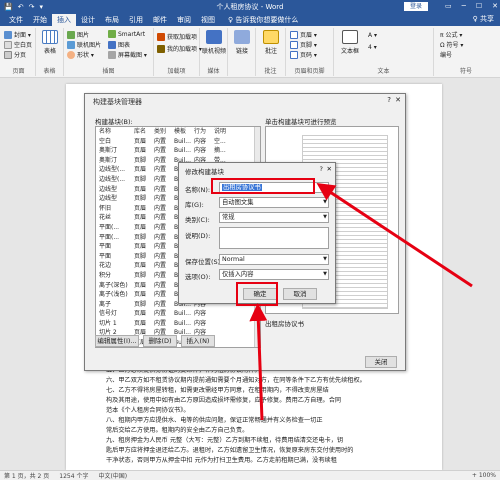 This screenshot has height=480, width=500. Describe the element at coordinates (78, 34) in the screenshot. I see `pictures-button: 图片` at that location.